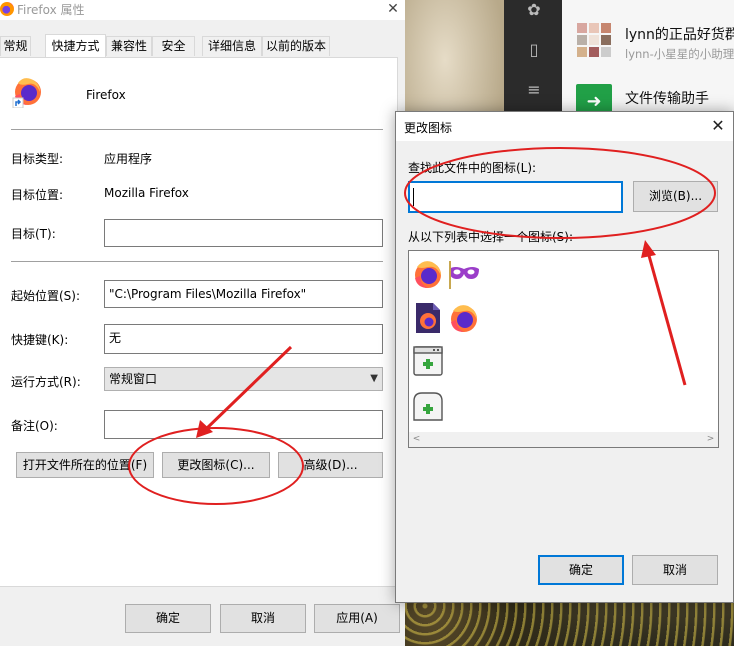 Image resolution: width=734 pixels, height=646 pixels. What do you see at coordinates (15, 46) in the screenshot?
I see `tab-general: 常规` at bounding box center [15, 46].